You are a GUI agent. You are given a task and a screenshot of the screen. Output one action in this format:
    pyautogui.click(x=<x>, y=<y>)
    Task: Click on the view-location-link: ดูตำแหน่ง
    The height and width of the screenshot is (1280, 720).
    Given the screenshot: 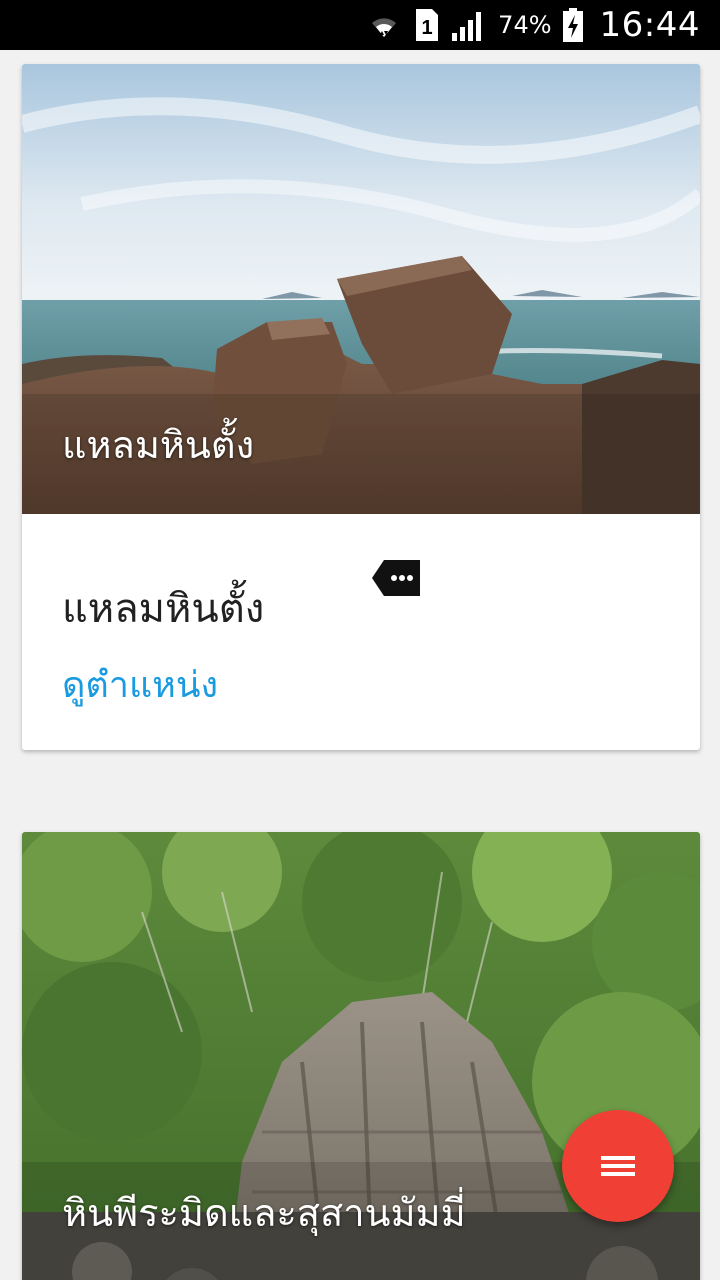 What is the action you would take?
    pyautogui.click(x=140, y=684)
    